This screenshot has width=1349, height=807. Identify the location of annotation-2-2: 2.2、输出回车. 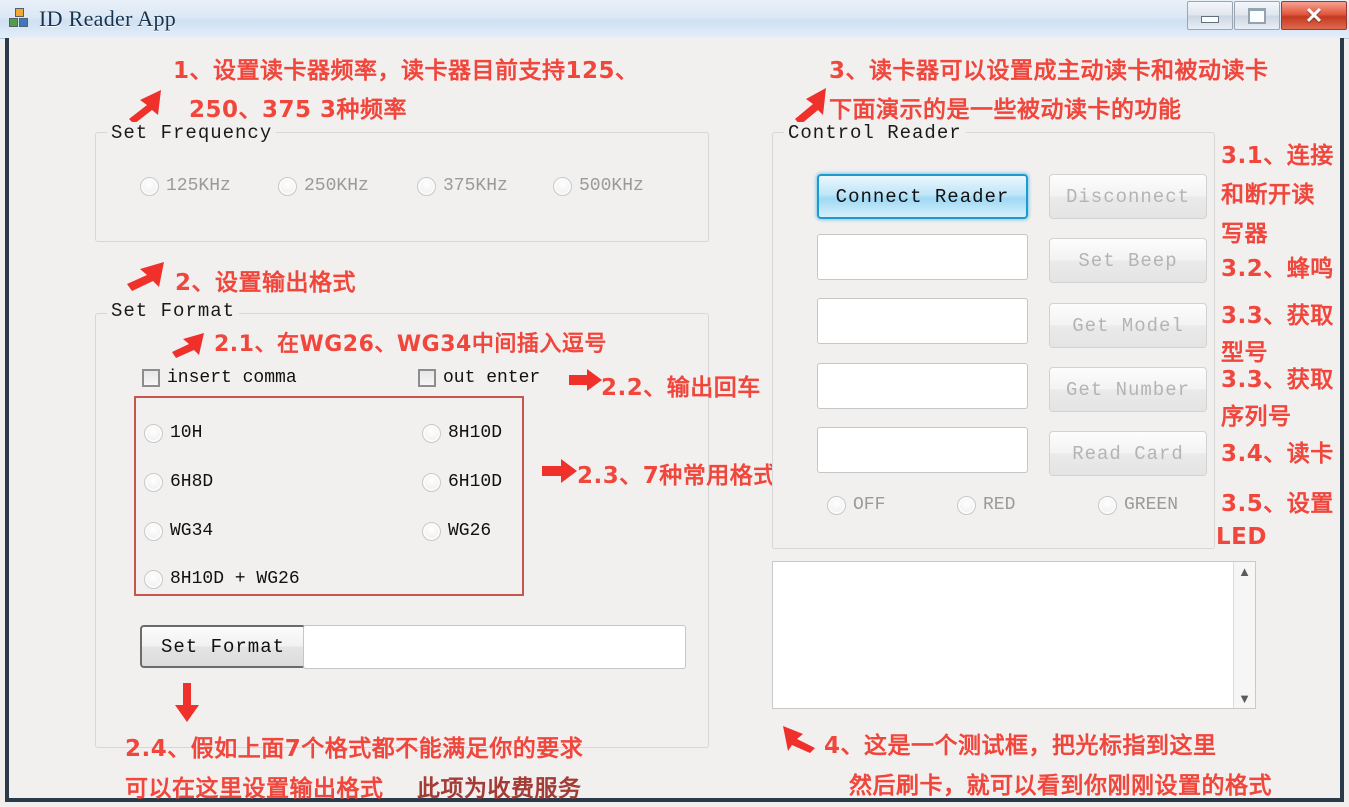
(681, 388).